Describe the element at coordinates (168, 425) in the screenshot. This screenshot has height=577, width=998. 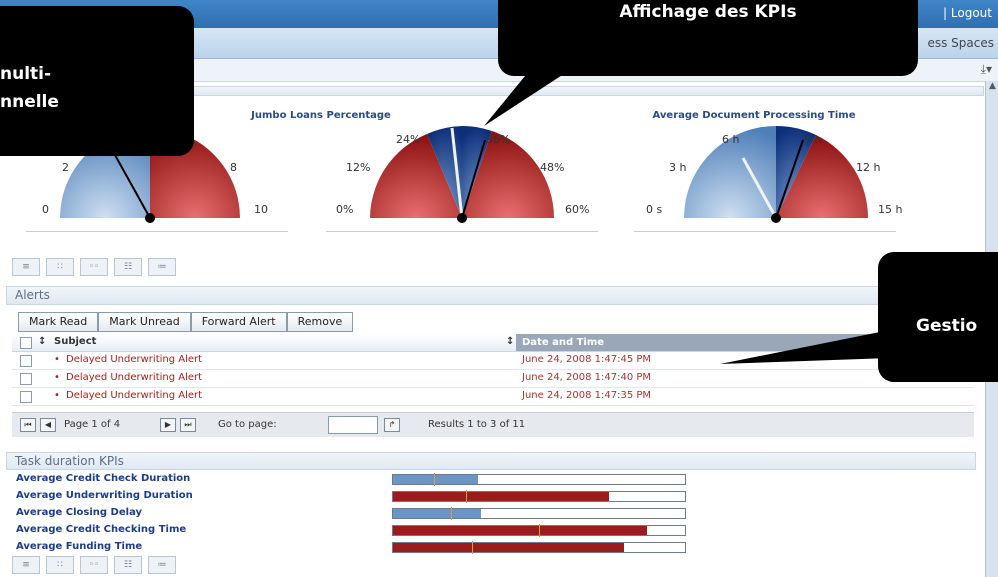
I see `next-page-icon: ▶` at that location.